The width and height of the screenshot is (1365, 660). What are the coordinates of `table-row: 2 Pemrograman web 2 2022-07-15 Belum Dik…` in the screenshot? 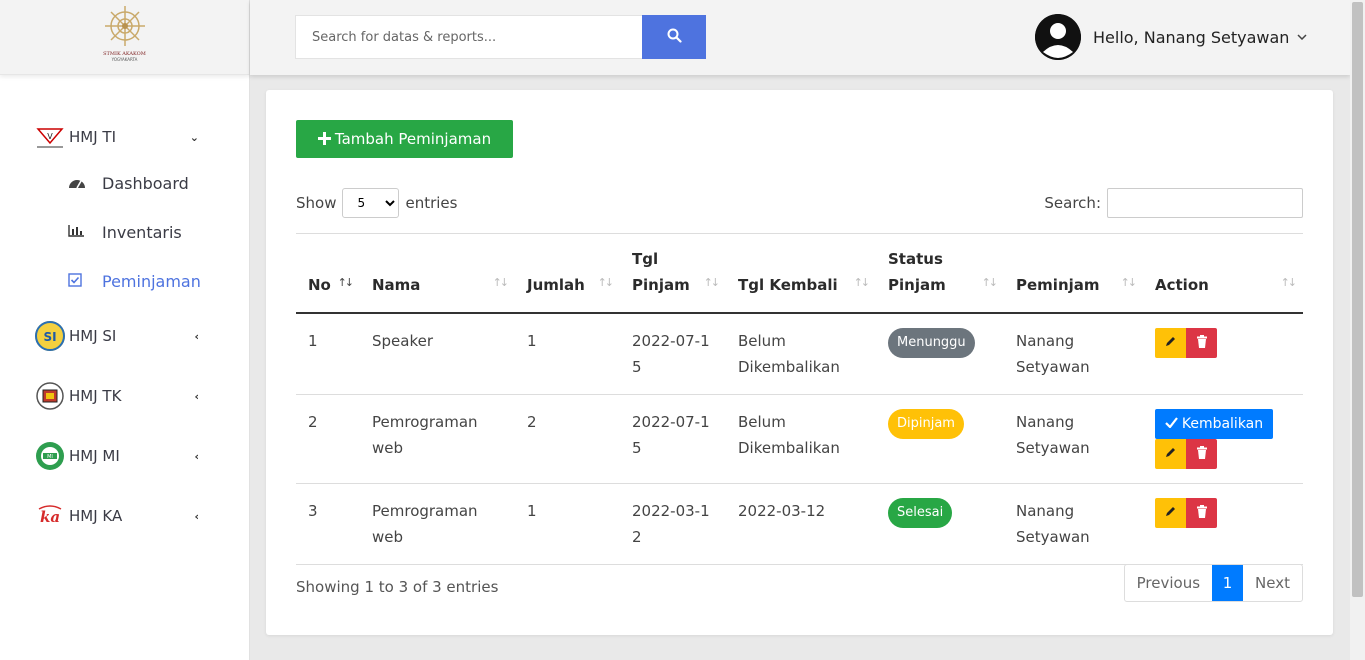 It's located at (799, 439).